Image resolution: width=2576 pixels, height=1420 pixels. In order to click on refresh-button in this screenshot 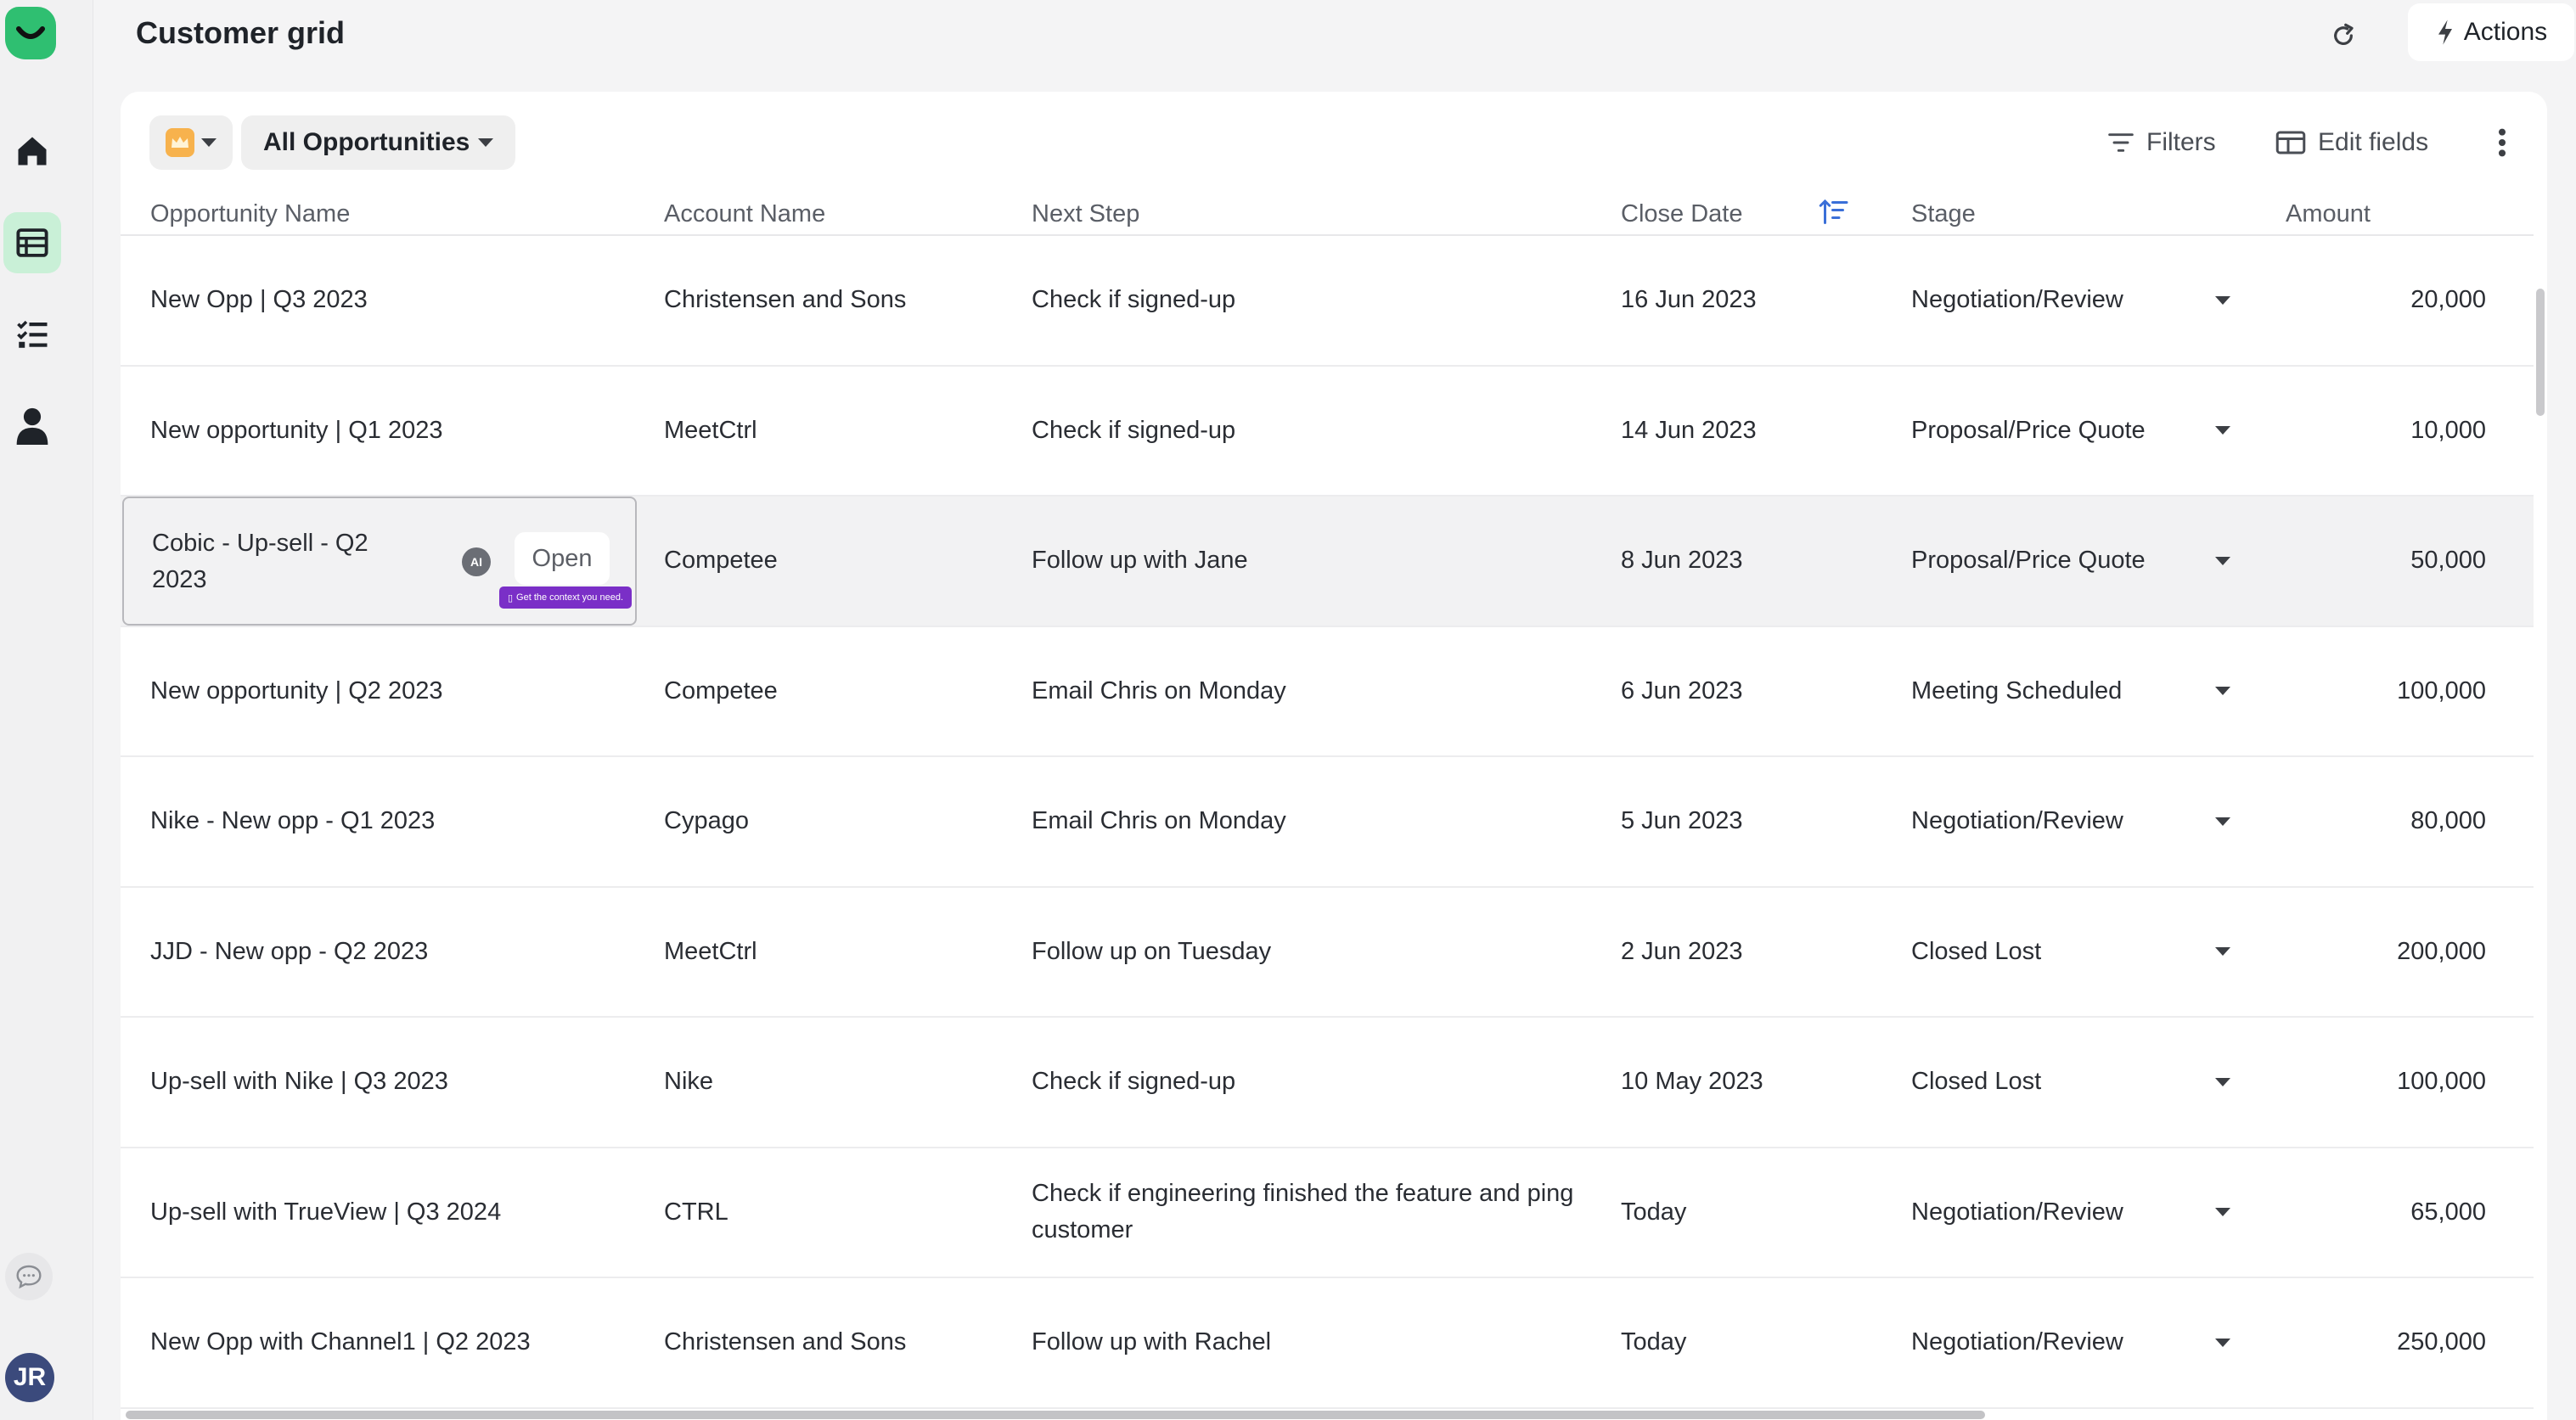, I will do `click(2343, 36)`.